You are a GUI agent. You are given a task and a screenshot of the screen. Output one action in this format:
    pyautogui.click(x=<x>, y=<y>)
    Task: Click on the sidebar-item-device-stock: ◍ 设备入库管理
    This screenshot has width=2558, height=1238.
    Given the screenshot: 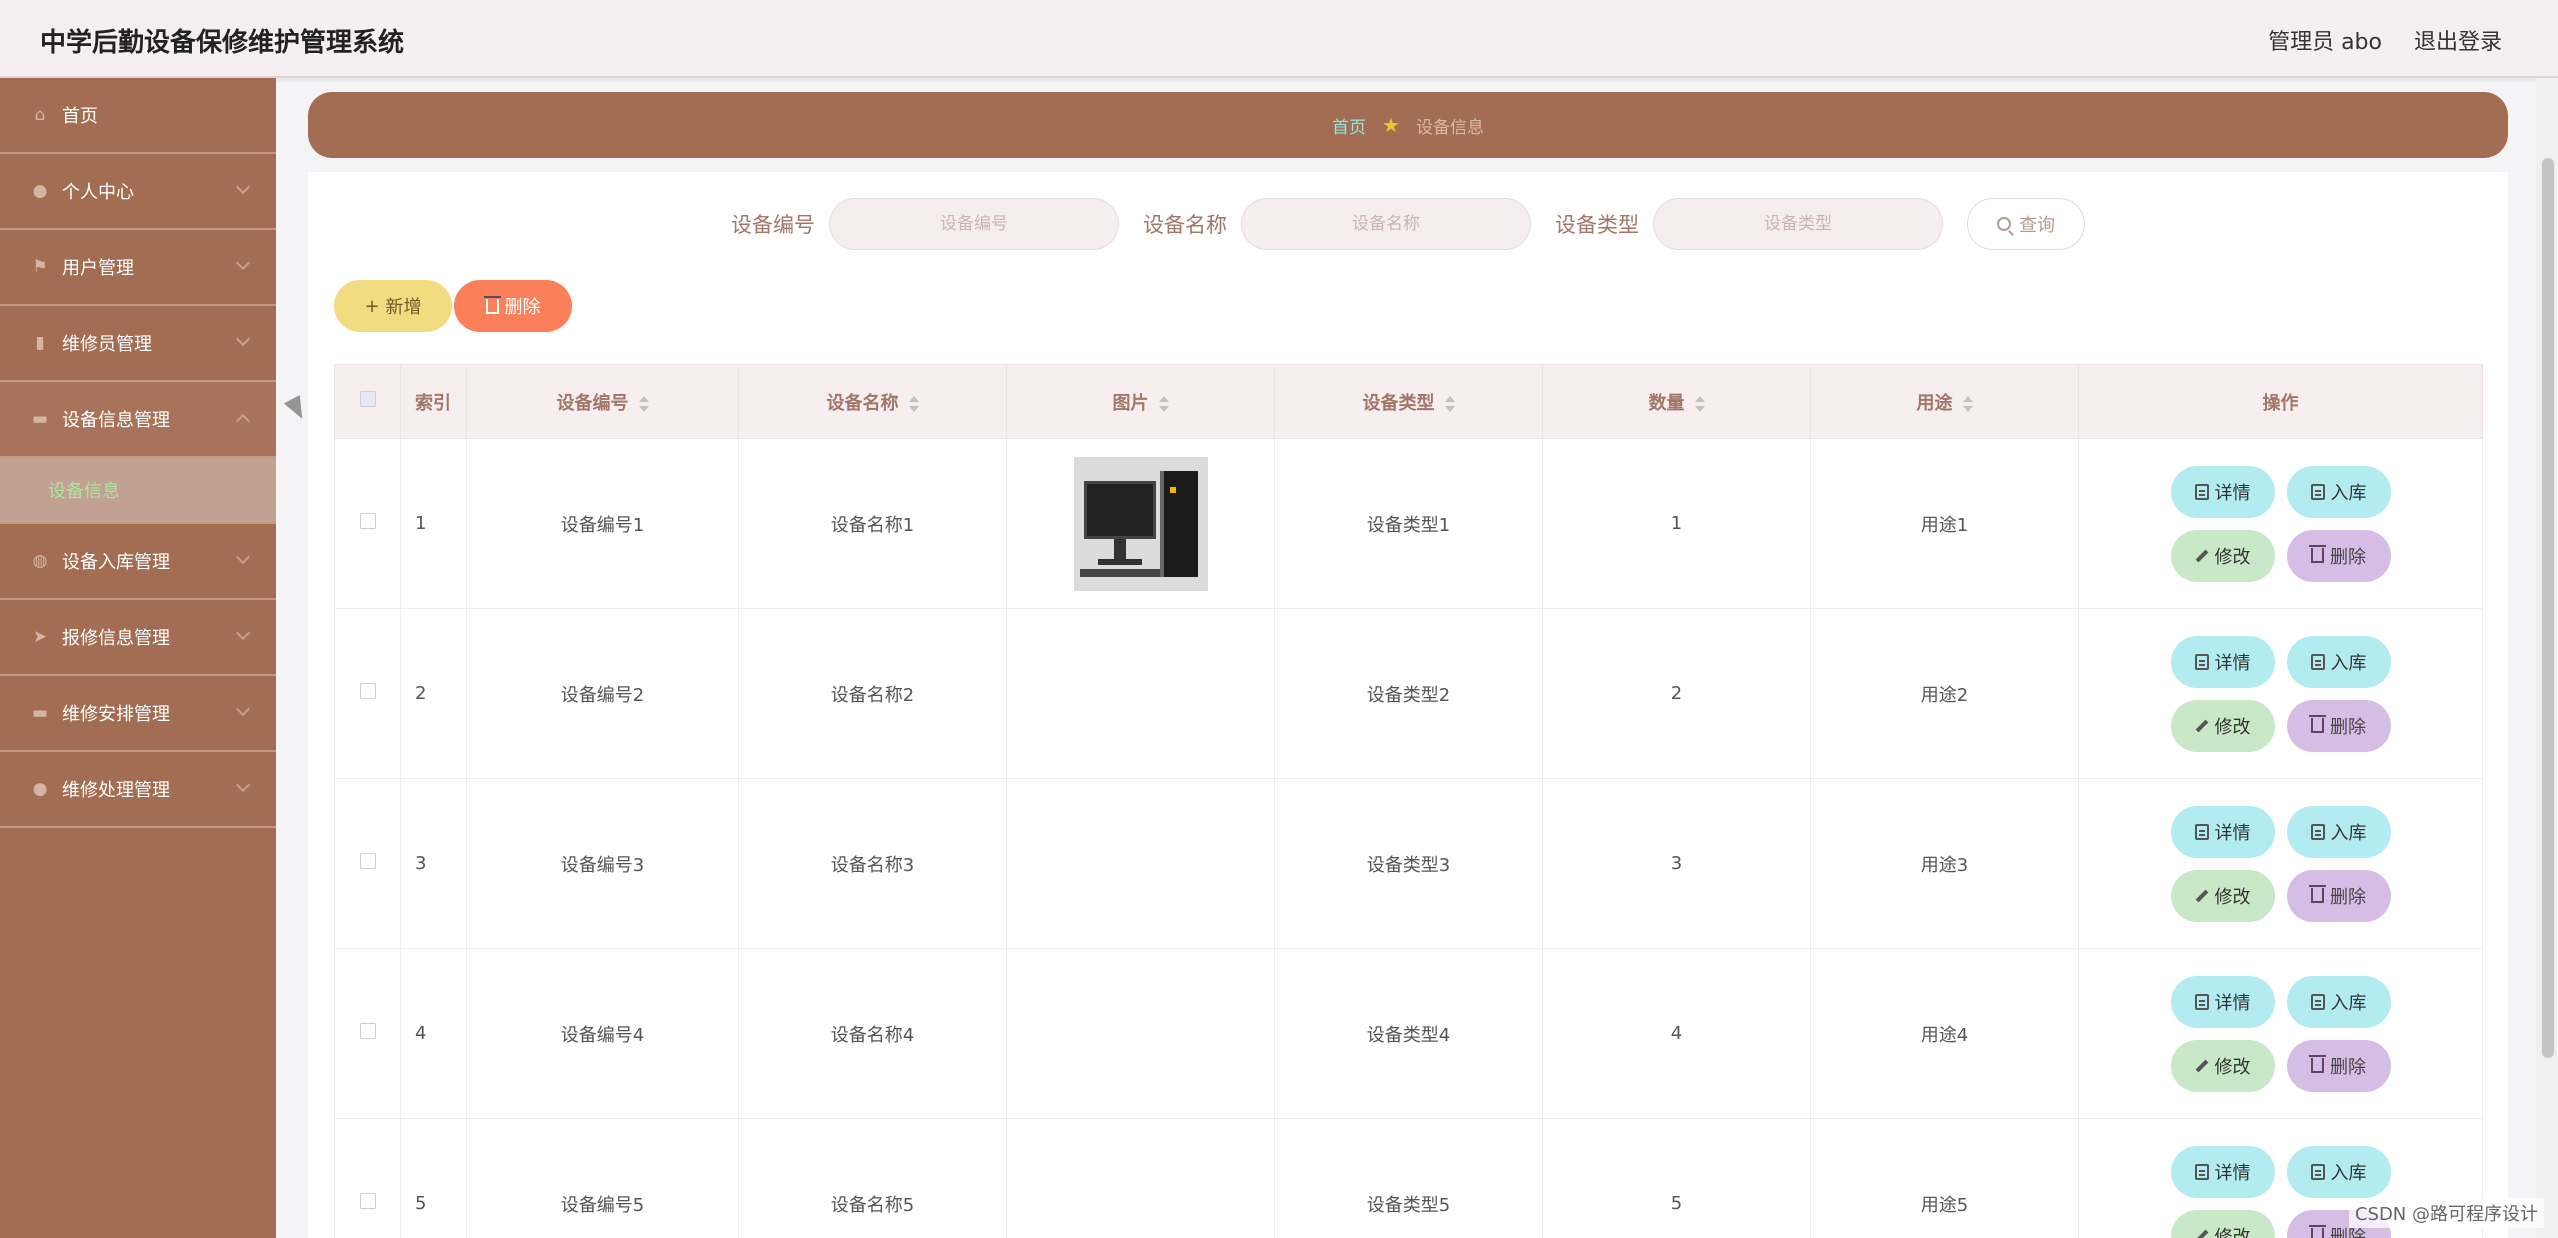 What is the action you would take?
    pyautogui.click(x=138, y=562)
    